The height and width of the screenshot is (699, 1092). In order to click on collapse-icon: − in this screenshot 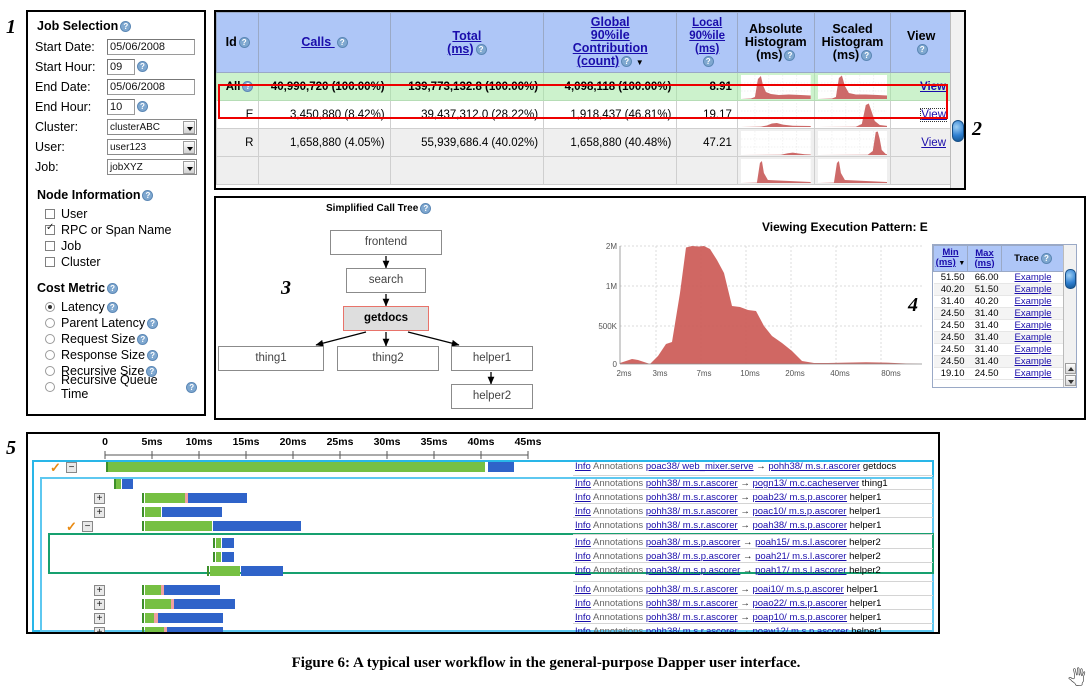, I will do `click(71, 467)`.